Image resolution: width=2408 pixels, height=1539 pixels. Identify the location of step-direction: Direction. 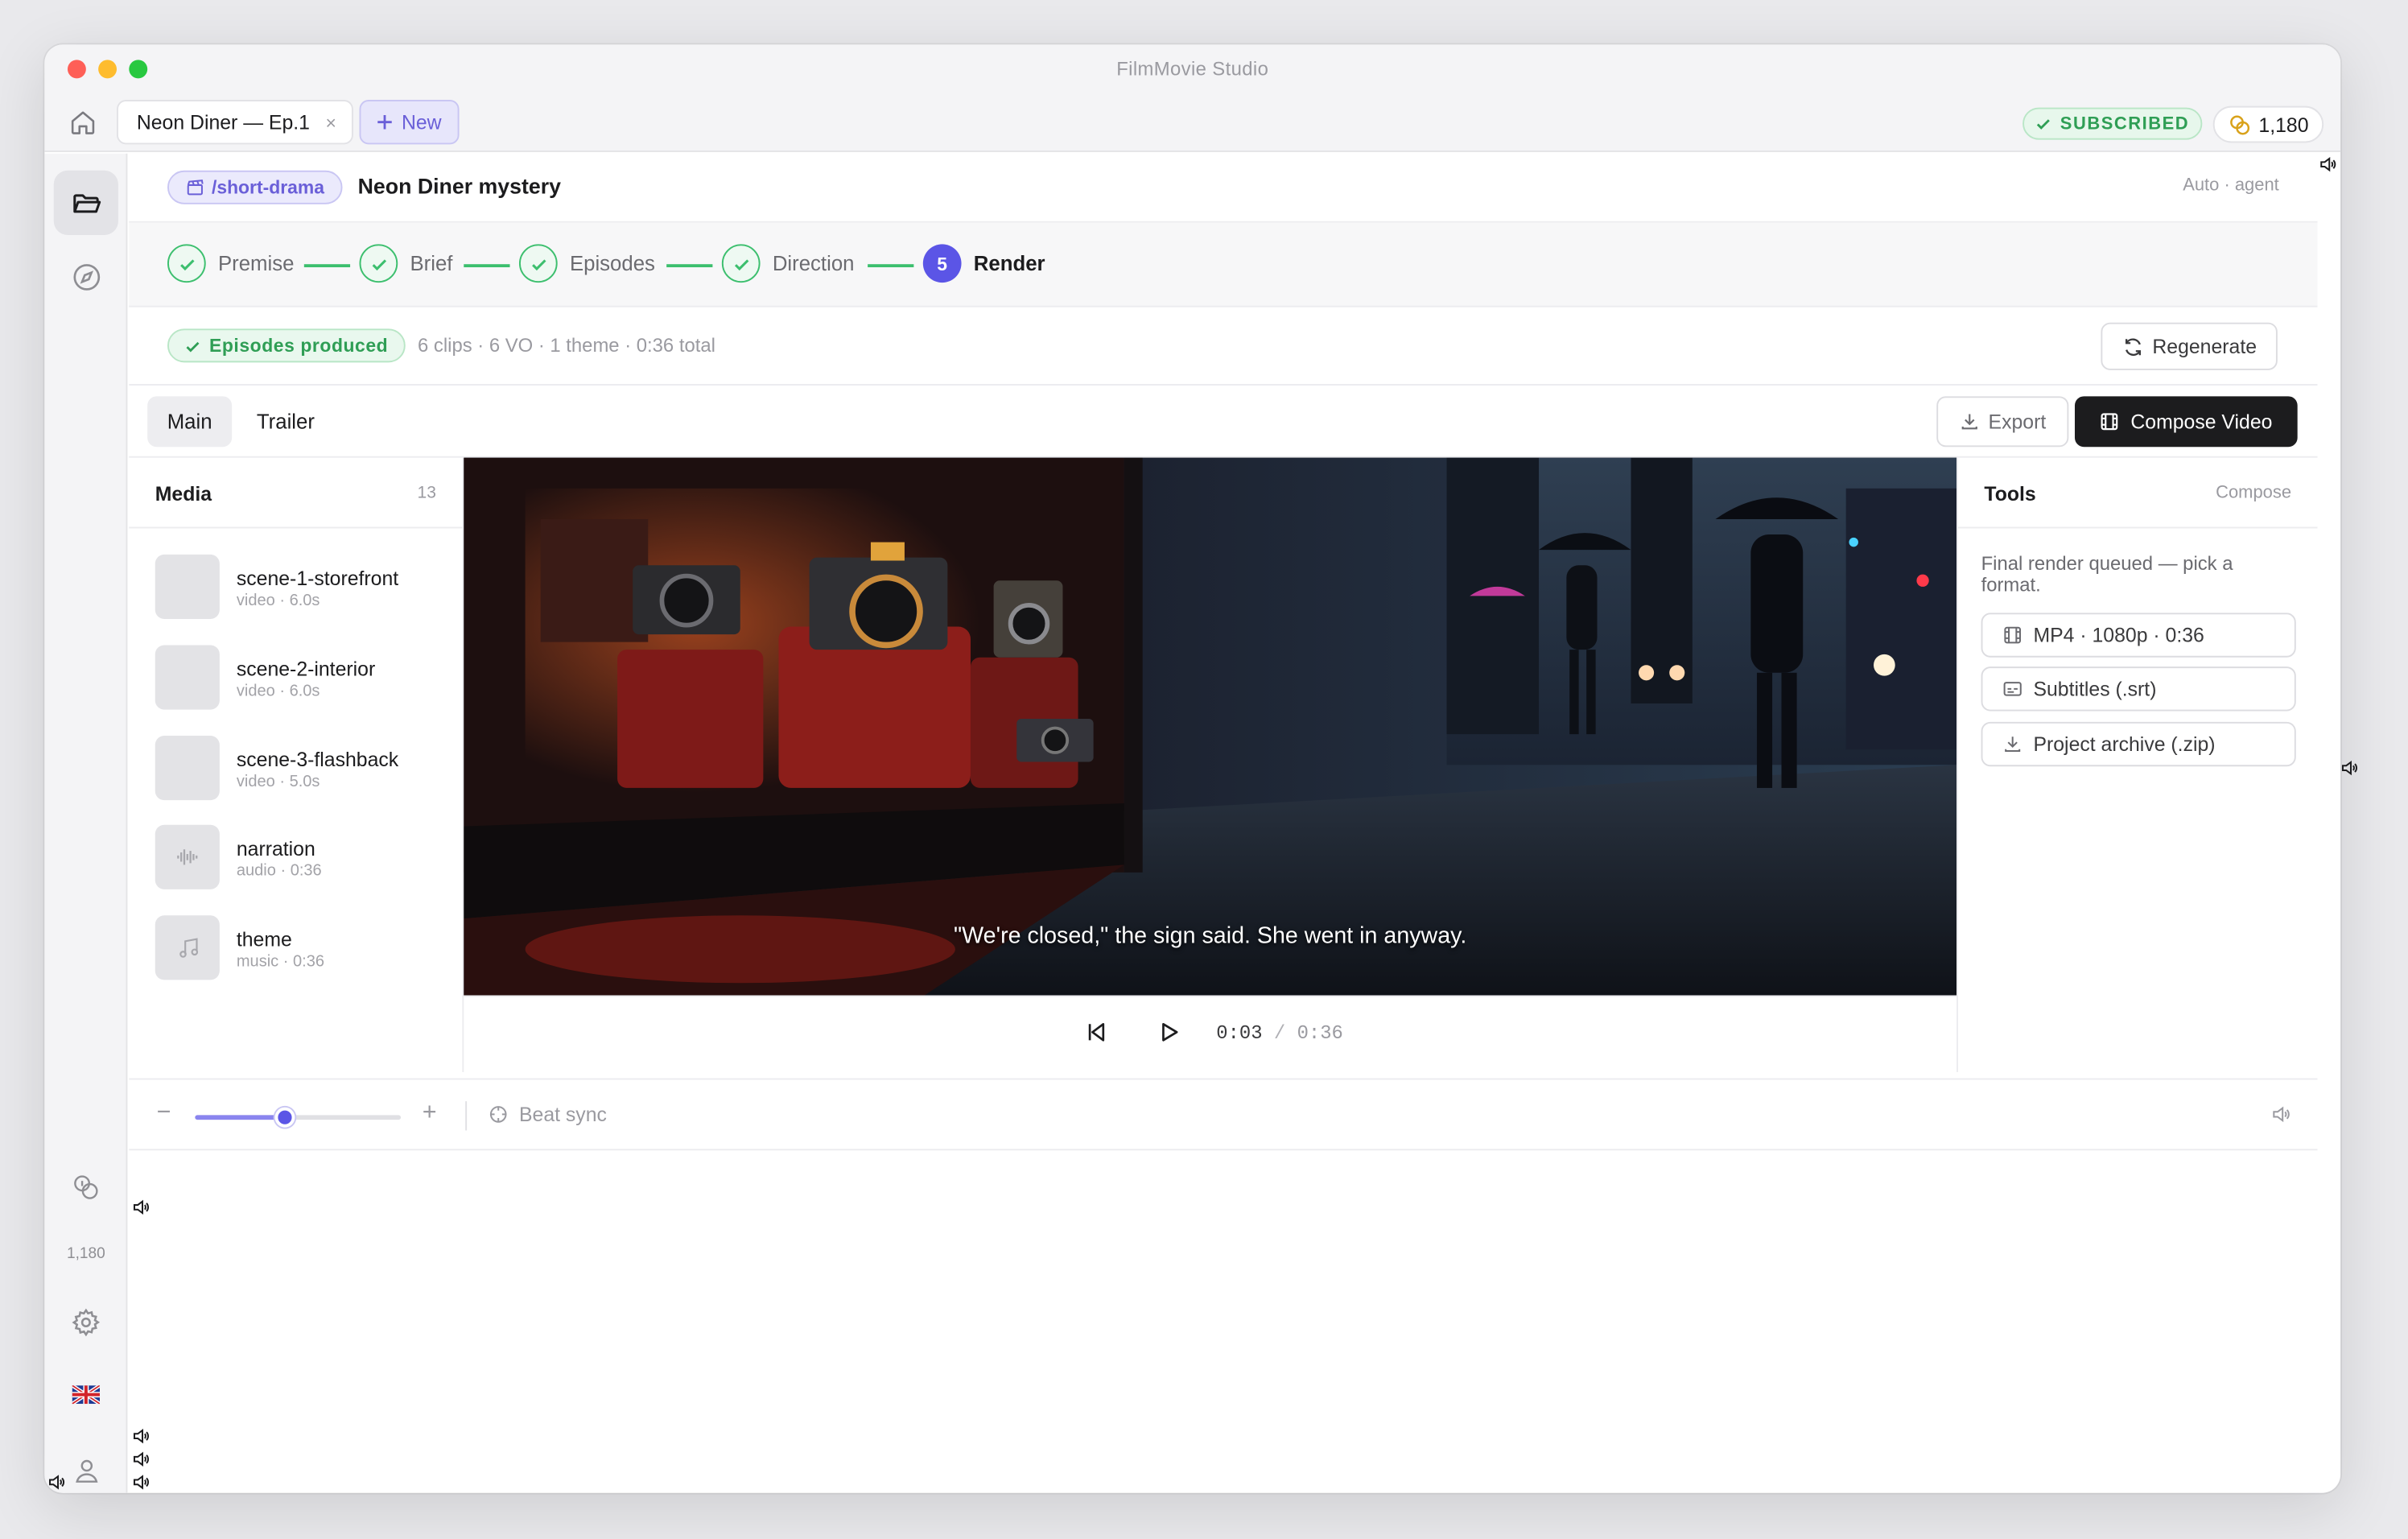
(787, 263).